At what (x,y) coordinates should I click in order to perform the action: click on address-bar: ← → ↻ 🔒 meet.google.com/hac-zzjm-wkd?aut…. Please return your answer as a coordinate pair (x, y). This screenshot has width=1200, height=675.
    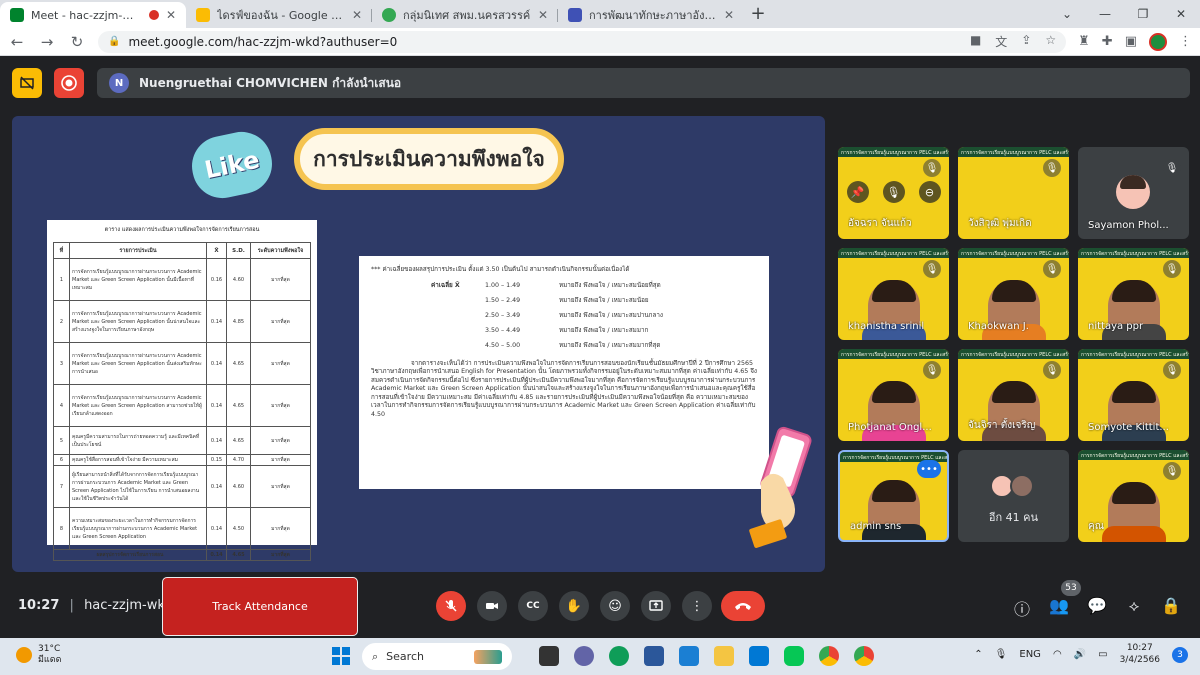
    Looking at the image, I should click on (600, 42).